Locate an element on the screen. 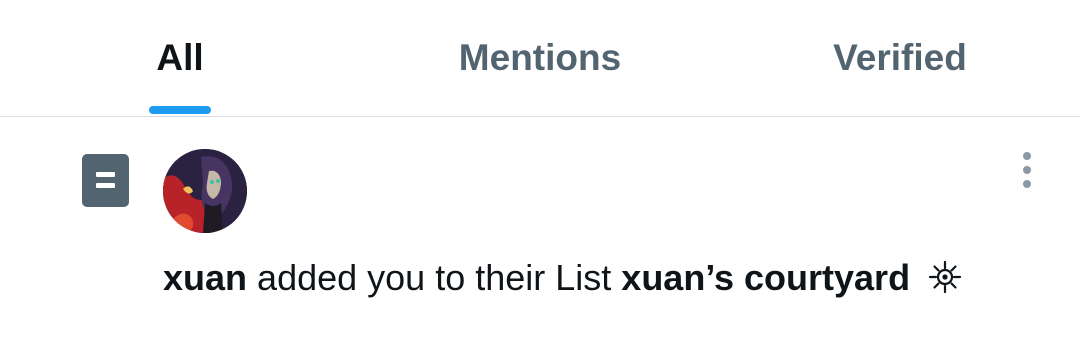 Image resolution: width=1080 pixels, height=339 pixels. avatar-image is located at coordinates (205, 191).